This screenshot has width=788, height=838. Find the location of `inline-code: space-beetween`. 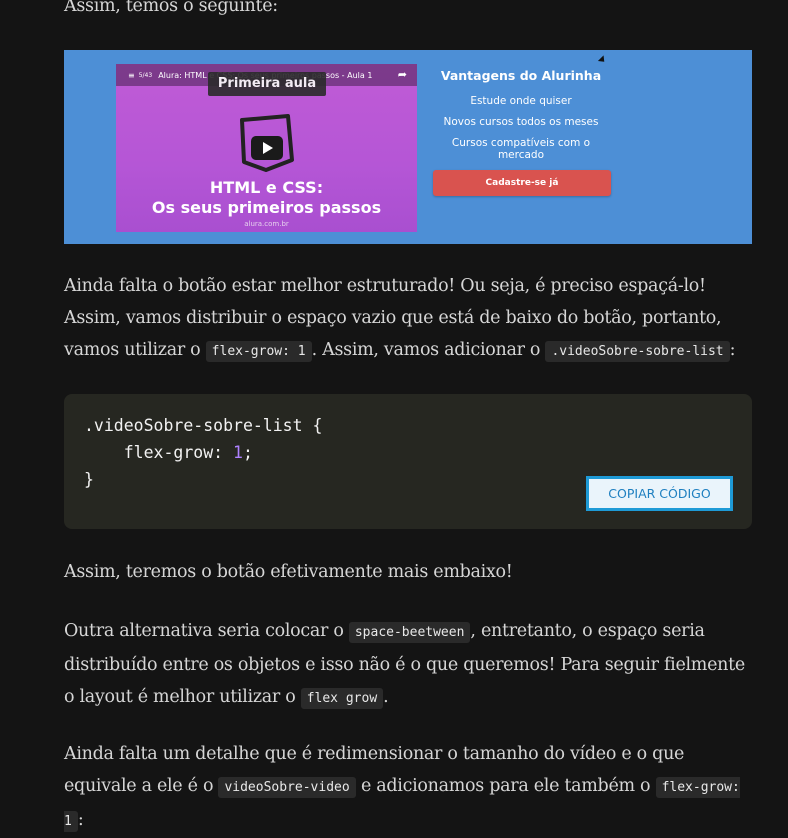

inline-code: space-beetween is located at coordinates (409, 632).